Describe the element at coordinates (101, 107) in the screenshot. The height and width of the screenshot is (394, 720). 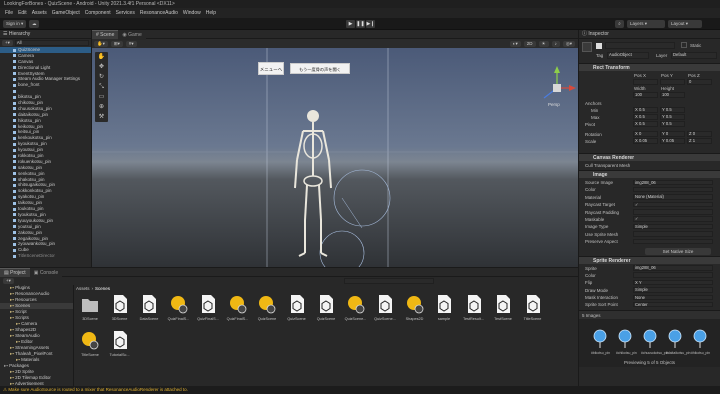
I see `transform-tool-icon: ⊕` at that location.